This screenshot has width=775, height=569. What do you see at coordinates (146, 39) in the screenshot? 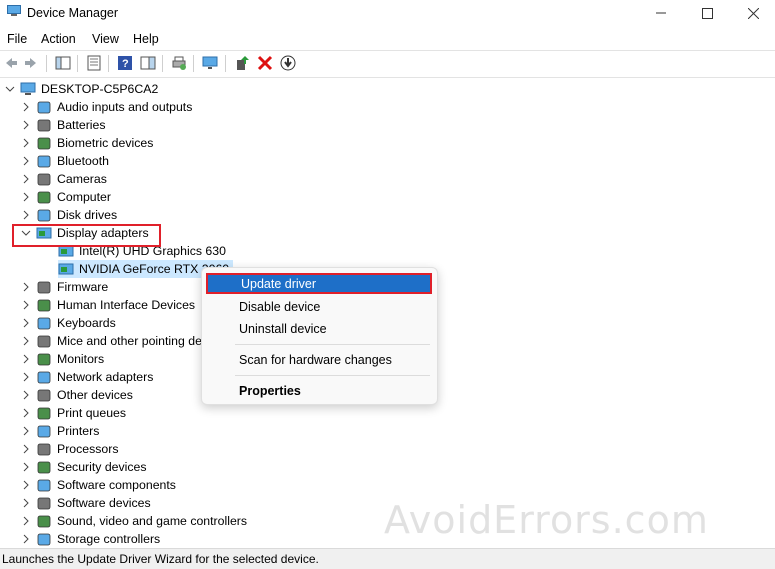
I see `menu-help: Help` at bounding box center [146, 39].